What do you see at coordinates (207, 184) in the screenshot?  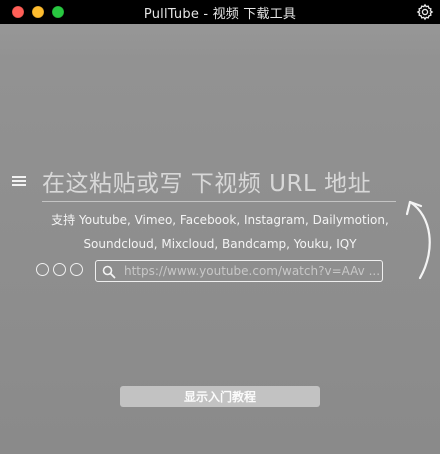 I see `paste-url-headline: 在这粘贴或写 下视频 URL 地址` at bounding box center [207, 184].